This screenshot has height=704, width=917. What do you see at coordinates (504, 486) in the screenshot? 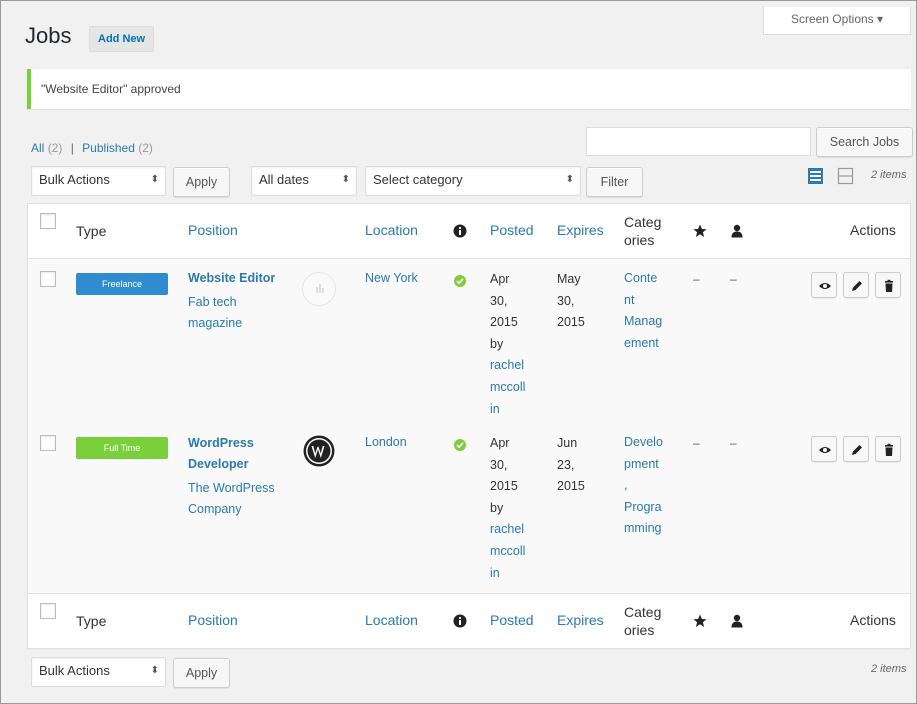
I see `posted-year: 2015` at bounding box center [504, 486].